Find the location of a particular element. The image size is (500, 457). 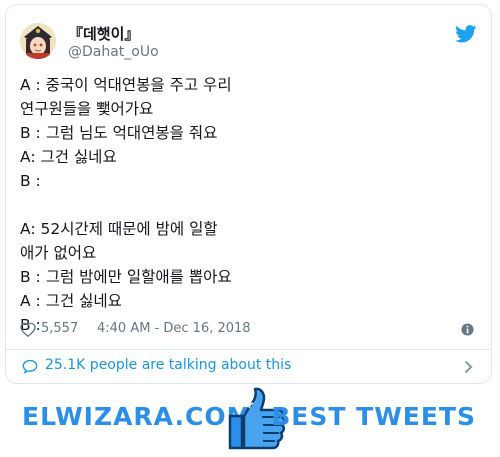

tweet-line: A : 중국이 억대연봉을 주고 우리 is located at coordinates (126, 85).